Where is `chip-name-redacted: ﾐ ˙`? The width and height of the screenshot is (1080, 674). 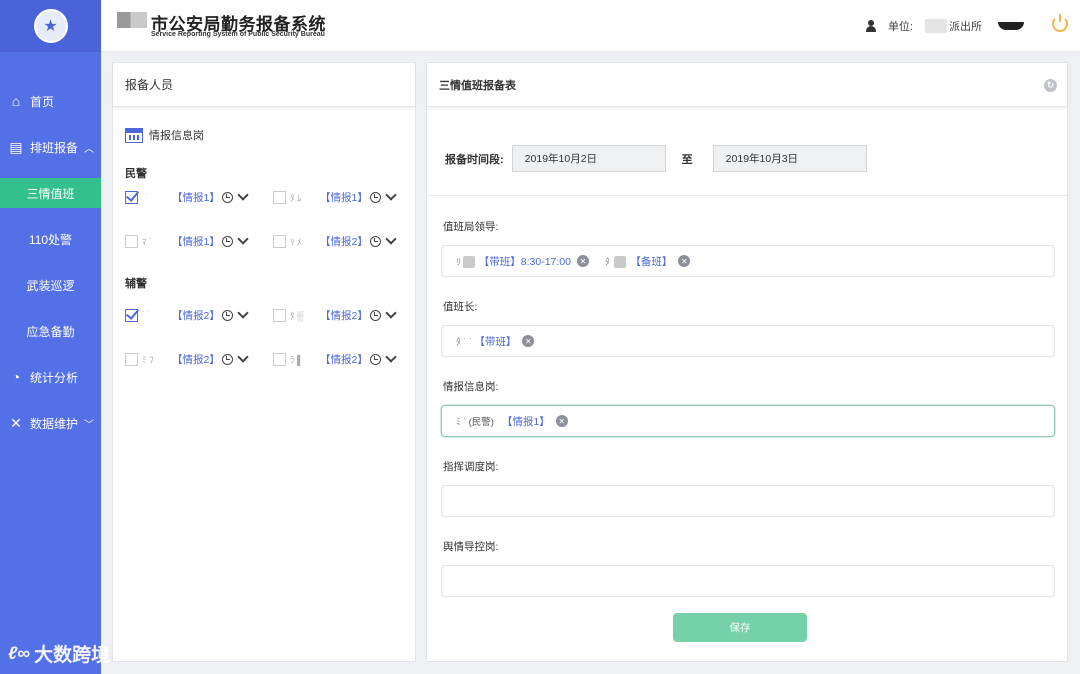 chip-name-redacted: ﾐ ˙ is located at coordinates (461, 422).